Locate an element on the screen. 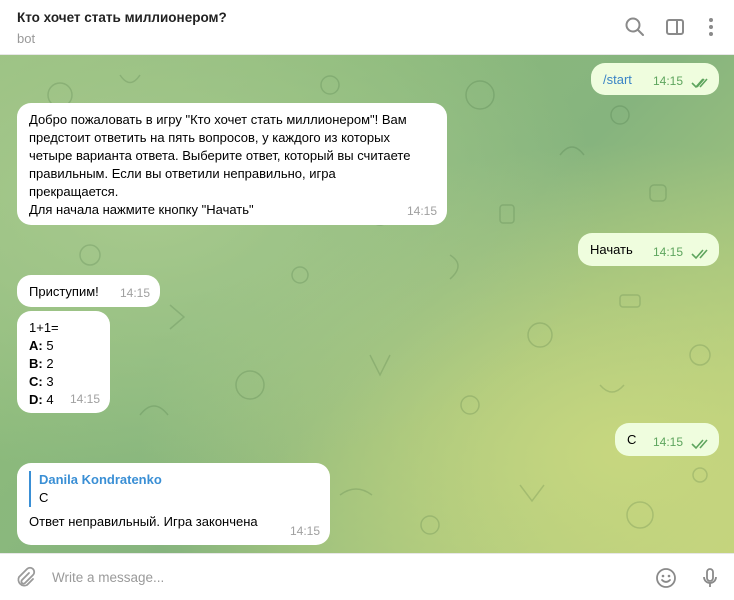 The width and height of the screenshot is (734, 600). answer-option: B: 2 is located at coordinates (63, 364).